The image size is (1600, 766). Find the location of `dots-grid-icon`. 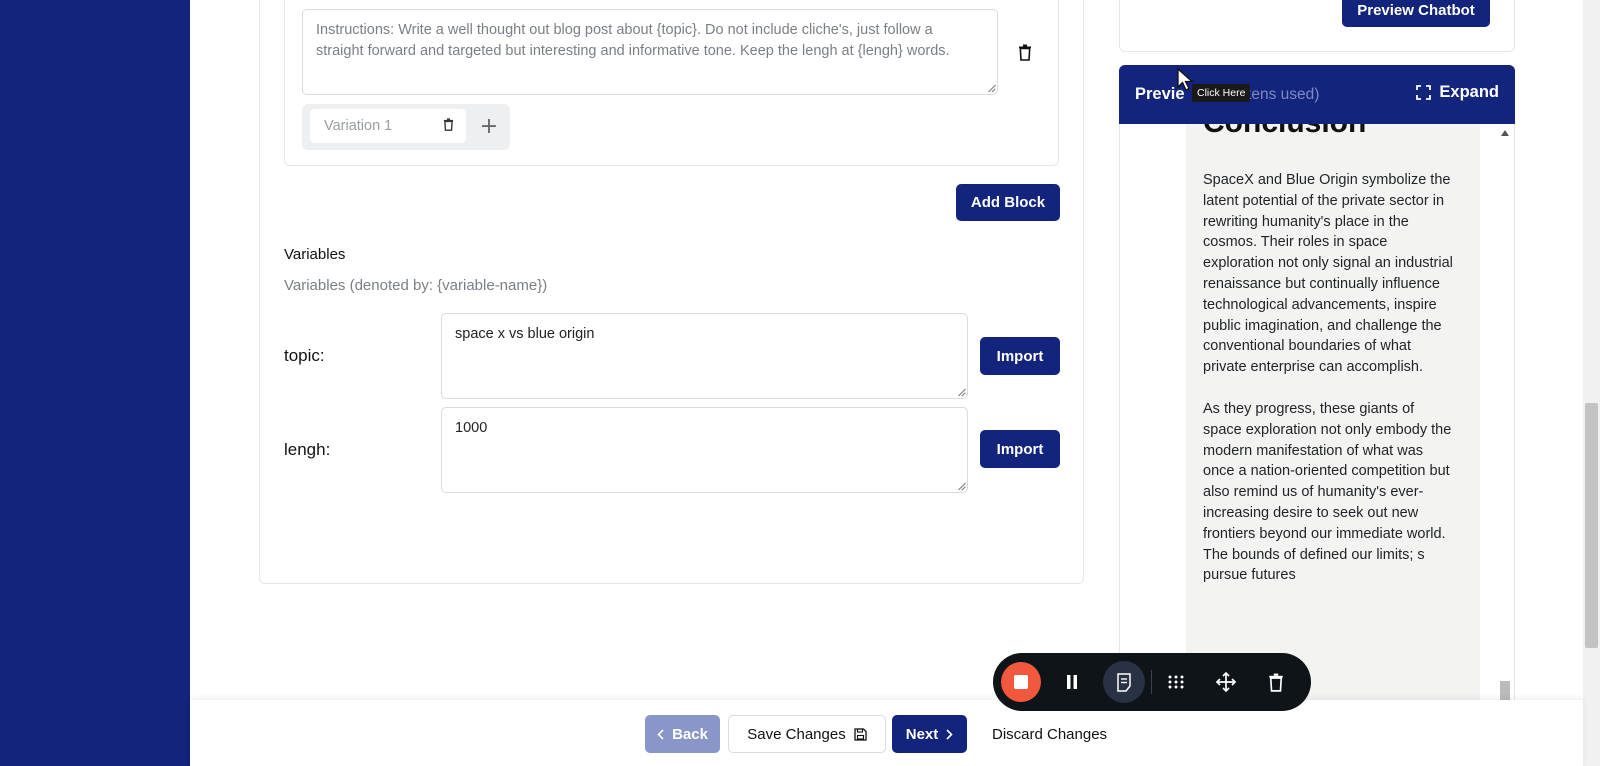

dots-grid-icon is located at coordinates (1176, 682).